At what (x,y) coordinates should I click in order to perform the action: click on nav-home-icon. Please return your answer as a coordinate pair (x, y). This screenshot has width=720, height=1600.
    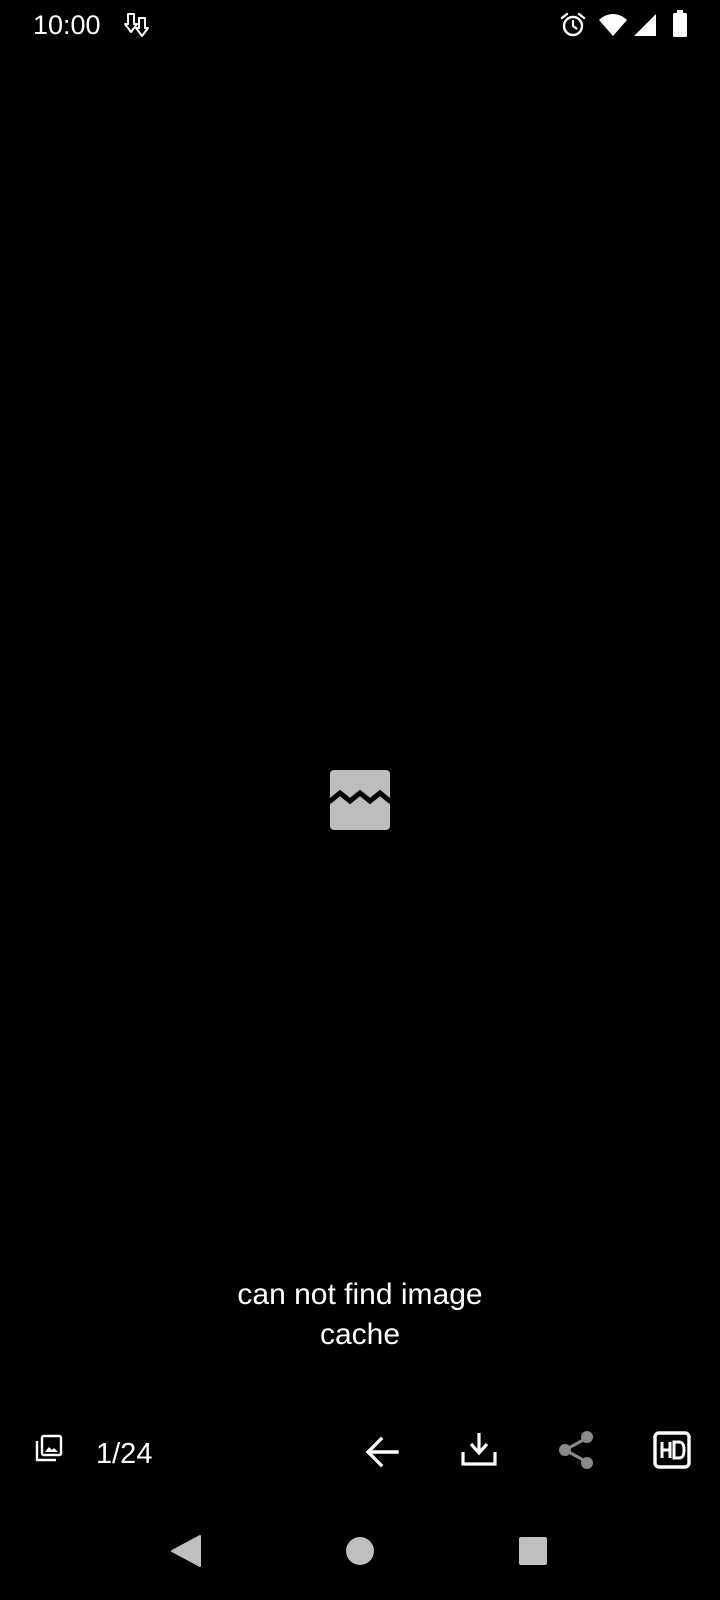
    Looking at the image, I should click on (360, 1551).